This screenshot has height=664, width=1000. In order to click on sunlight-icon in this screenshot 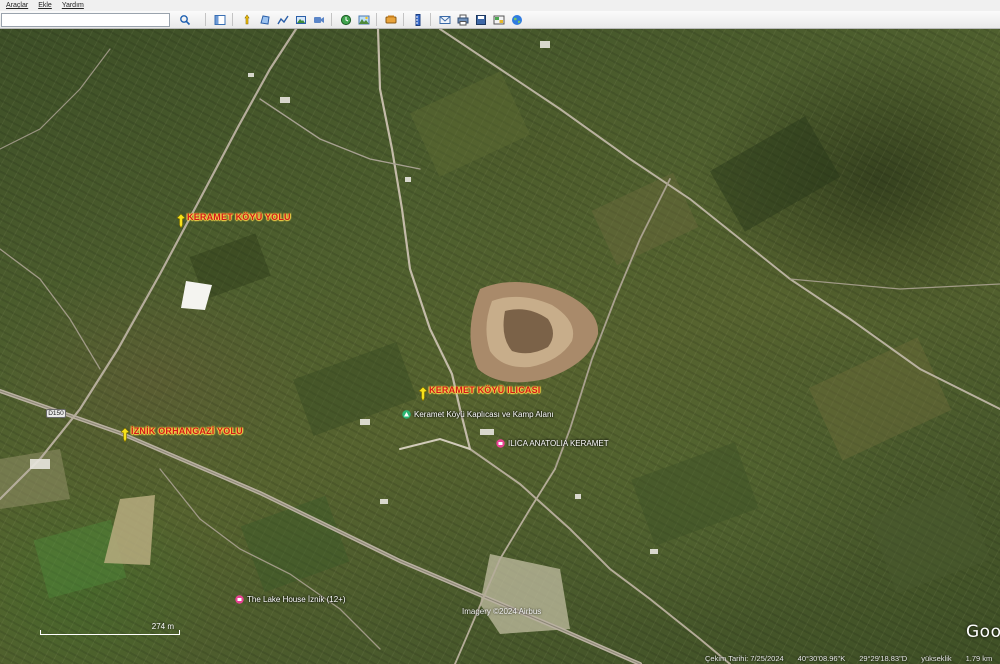, I will do `click(364, 19)`.